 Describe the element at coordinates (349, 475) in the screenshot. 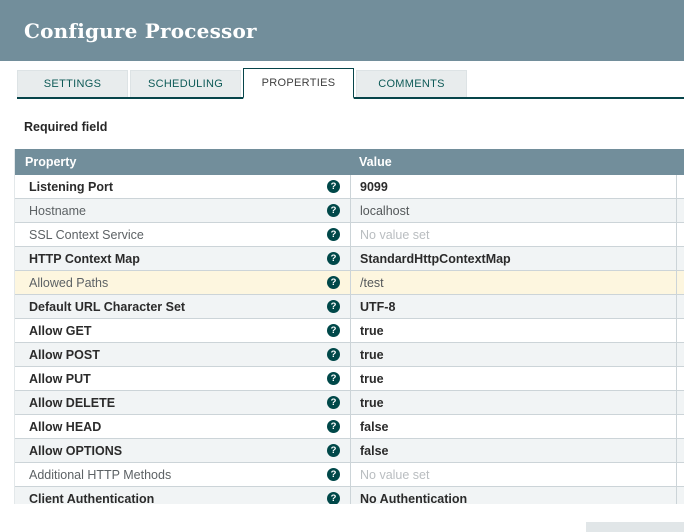

I see `property-row: Additional HTTP Methods ? No value set` at that location.